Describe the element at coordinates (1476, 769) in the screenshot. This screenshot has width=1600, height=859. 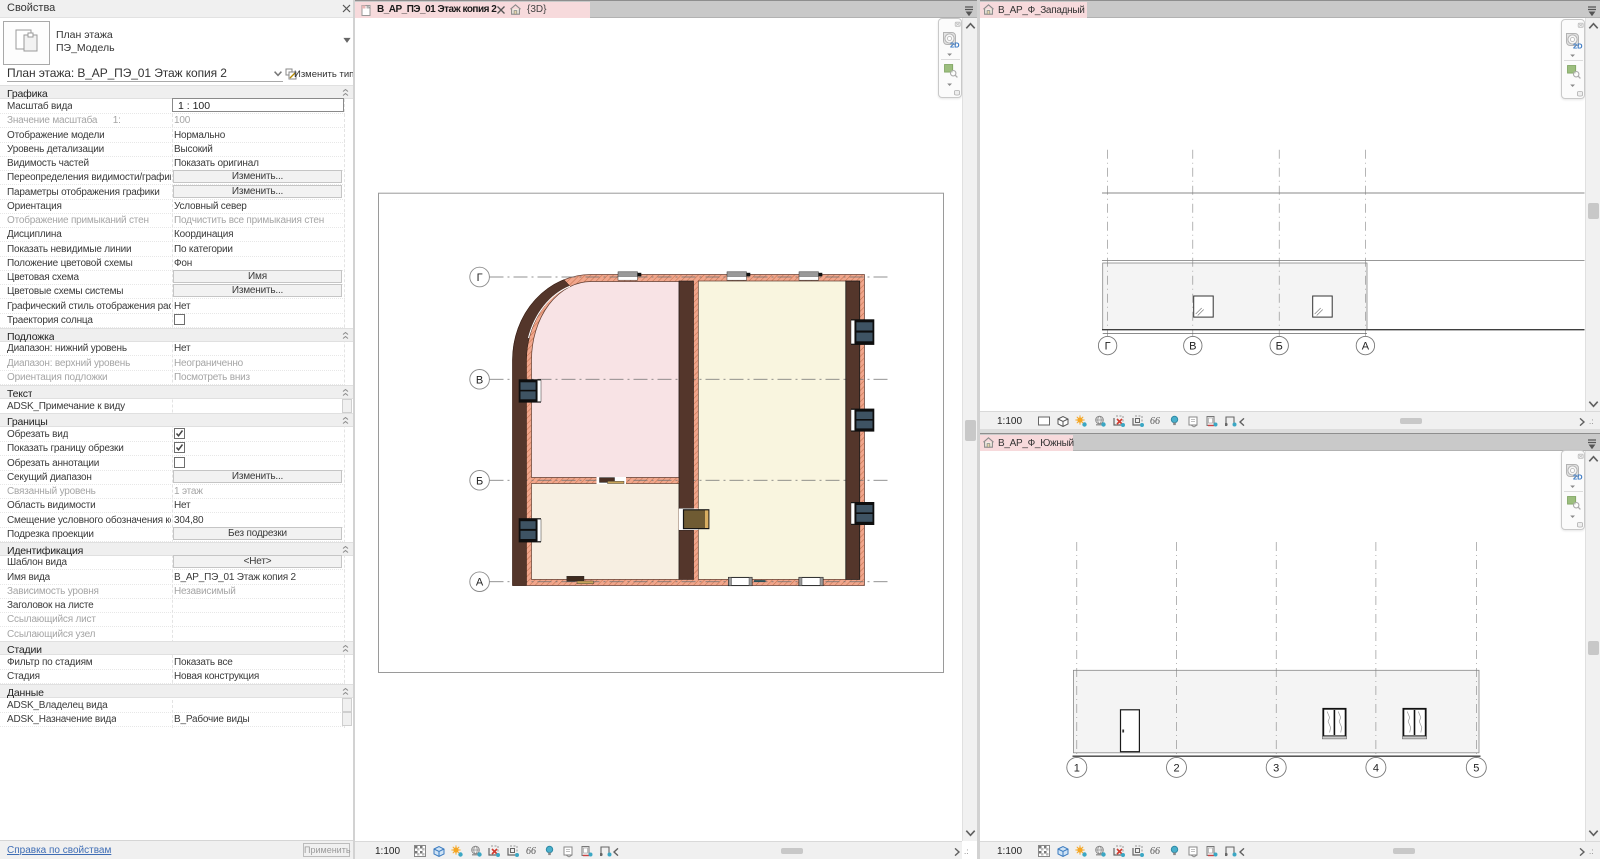
I see `svg-text: 5` at that location.